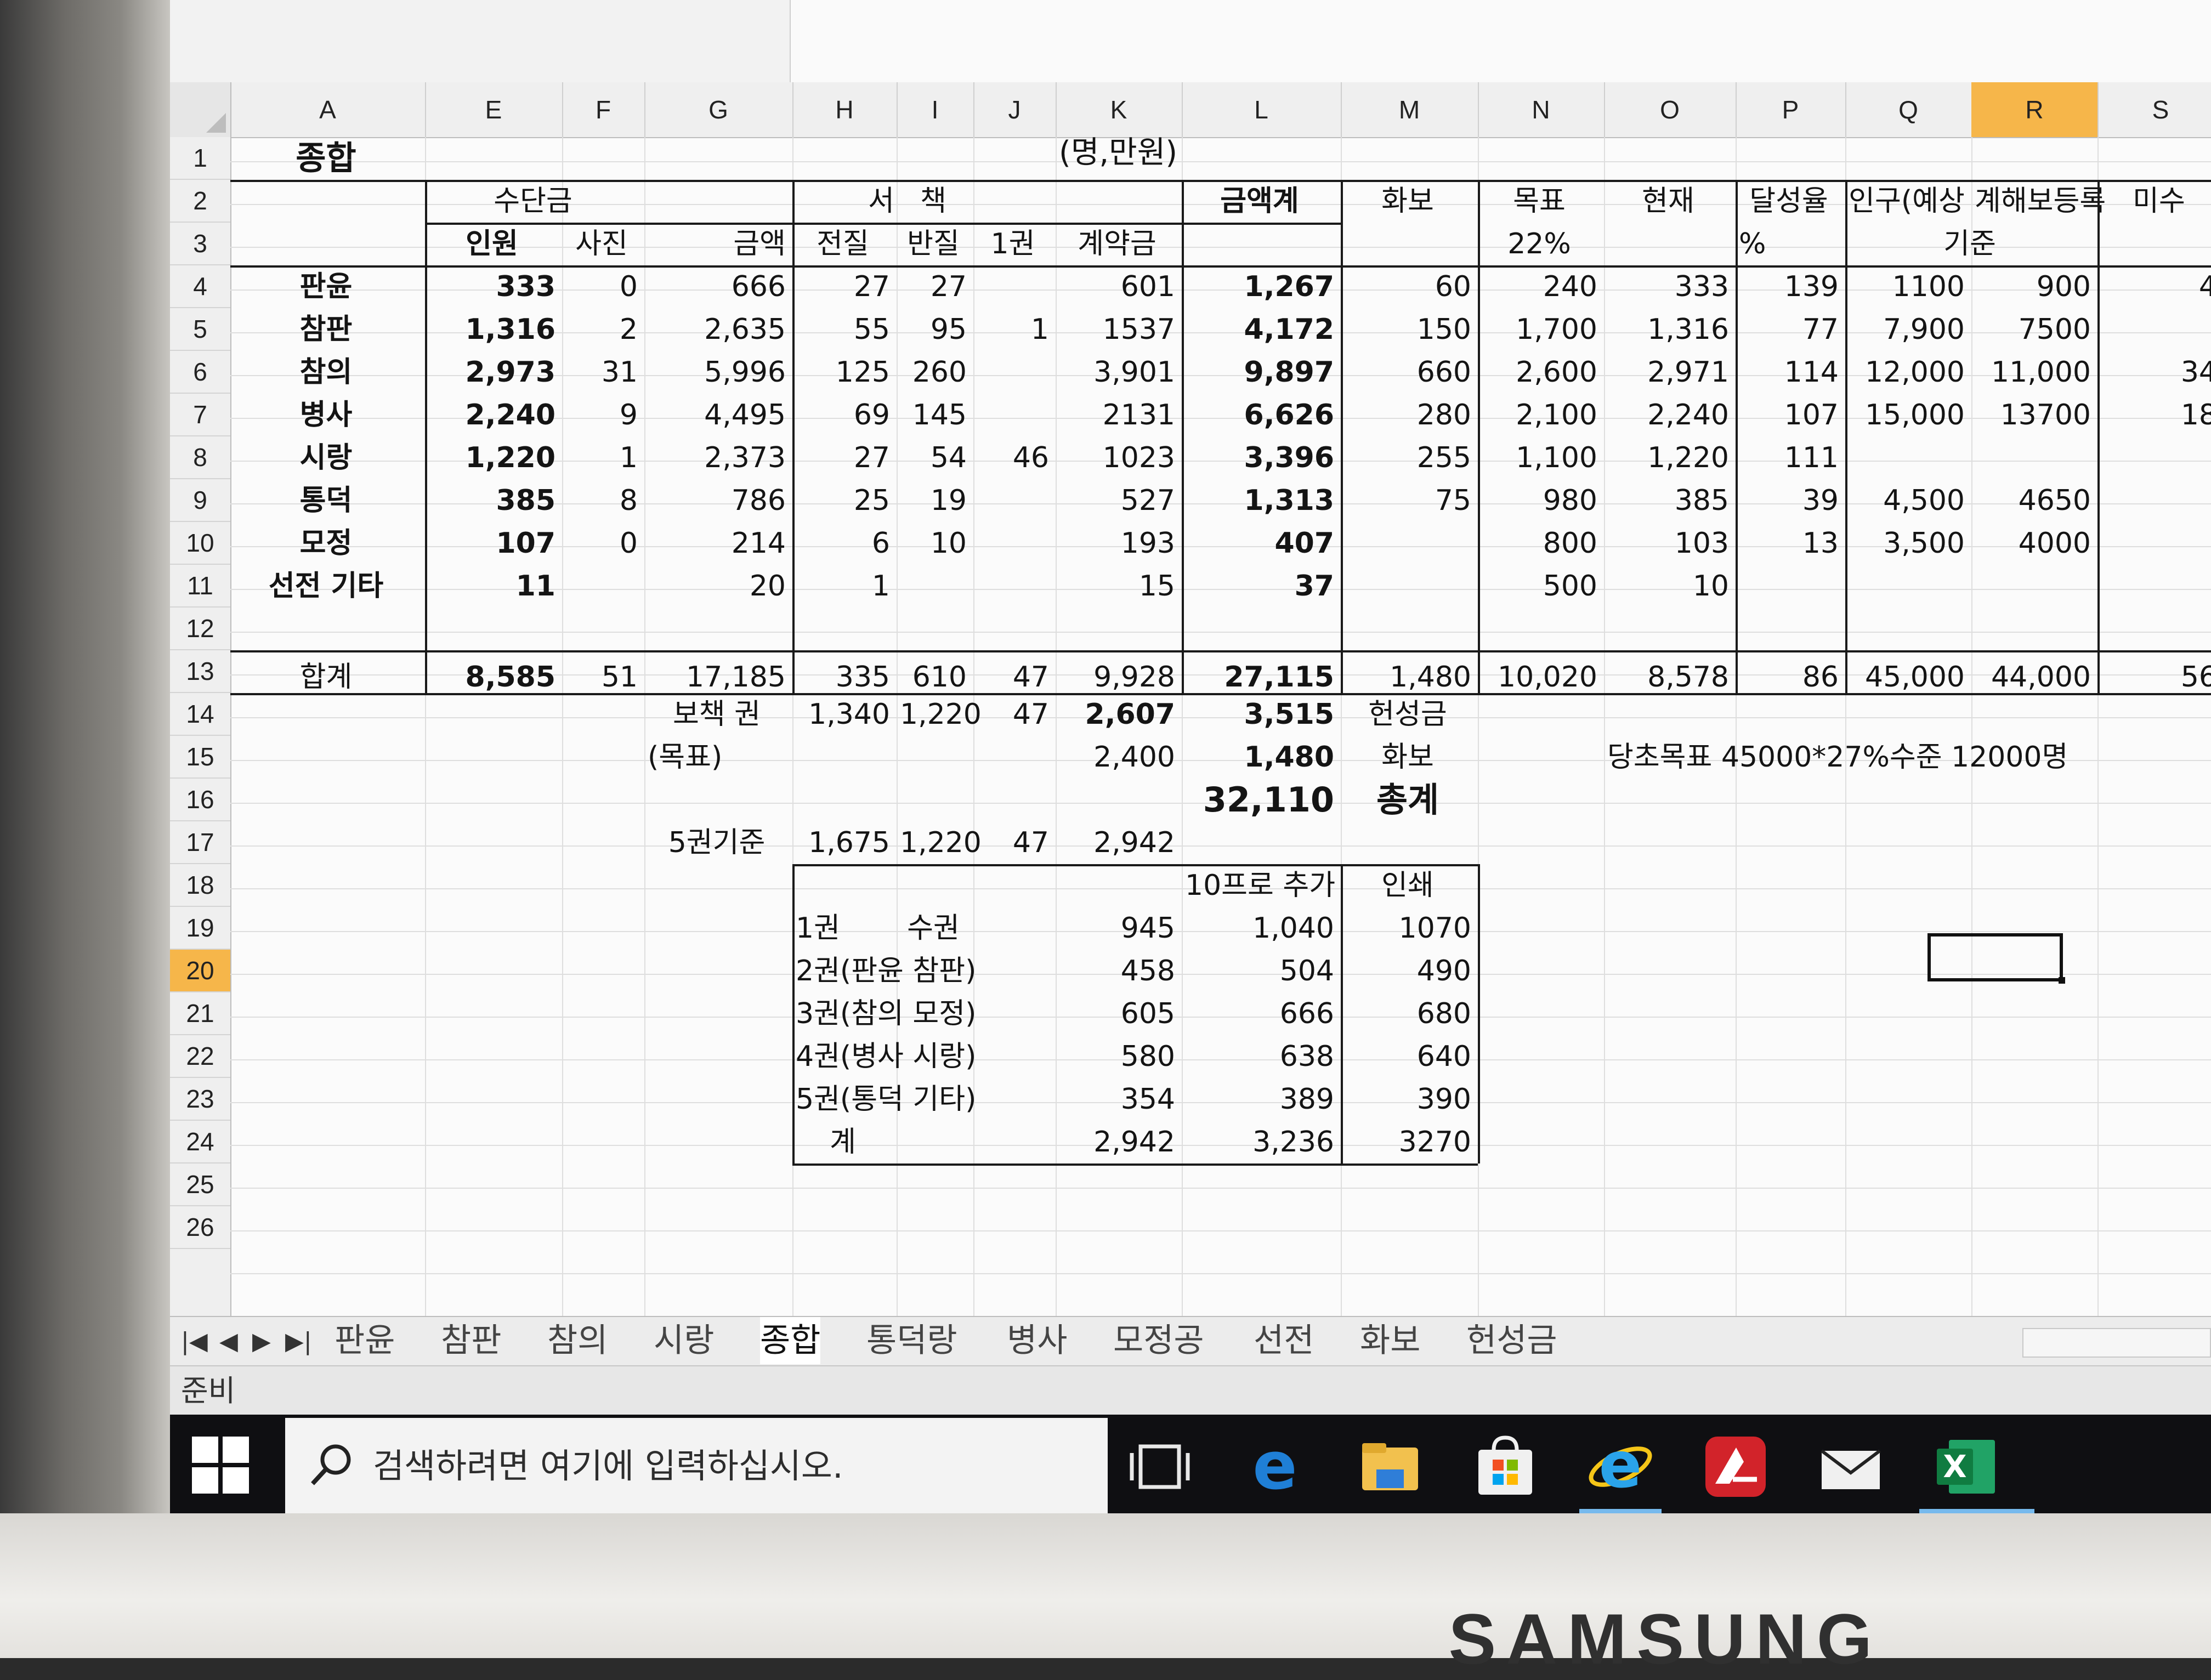 This screenshot has height=1680, width=2211. What do you see at coordinates (1539, 500) in the screenshot?
I see `cell-n: 980` at bounding box center [1539, 500].